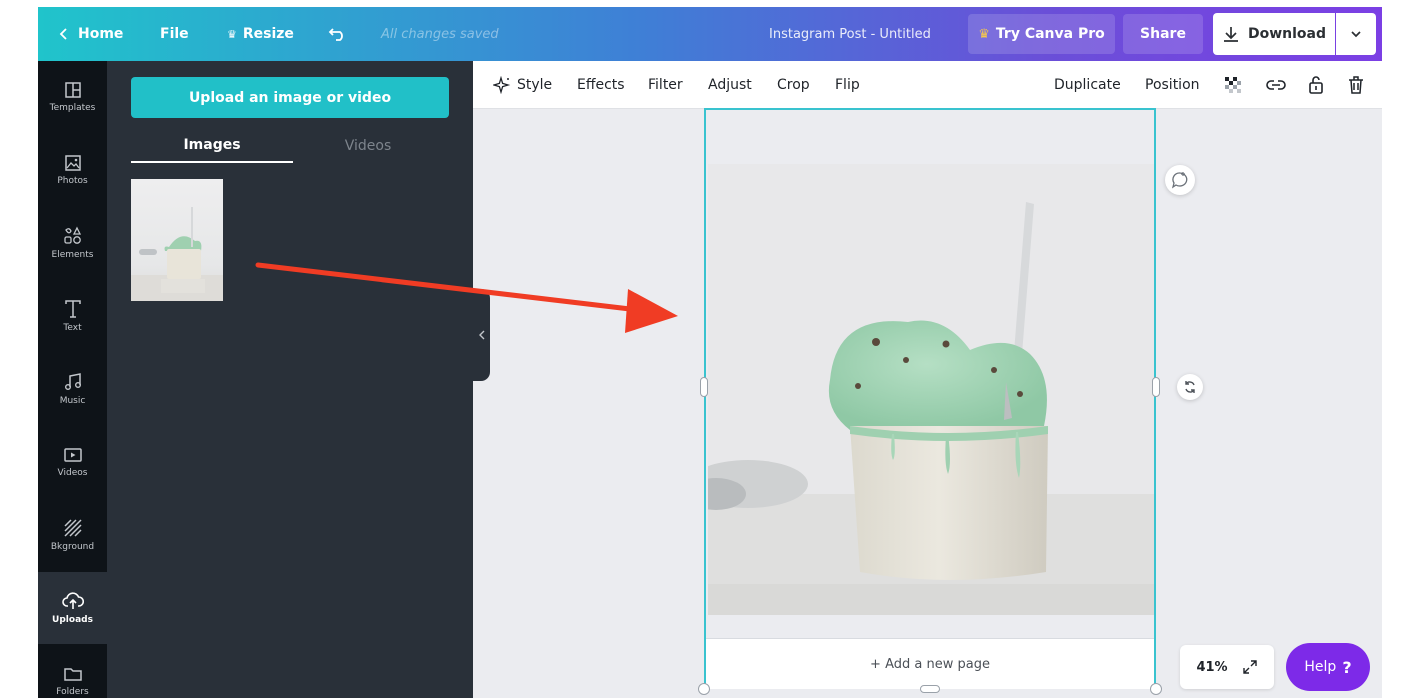  Describe the element at coordinates (177, 254) in the screenshot. I see `ice-cream-thumbnail-image` at that location.